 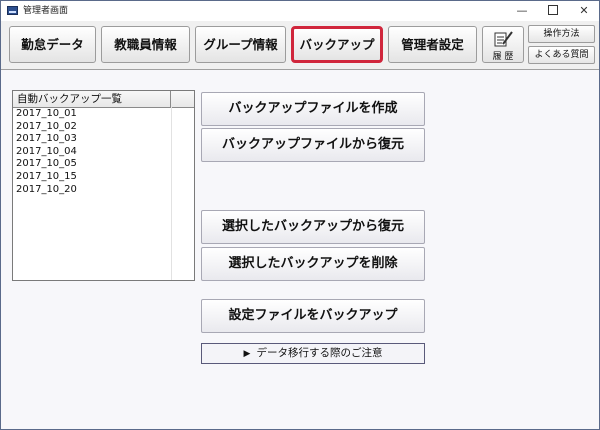 What do you see at coordinates (313, 316) in the screenshot?
I see `backup-settings-file-button: 設定ファイルをバックアップ` at bounding box center [313, 316].